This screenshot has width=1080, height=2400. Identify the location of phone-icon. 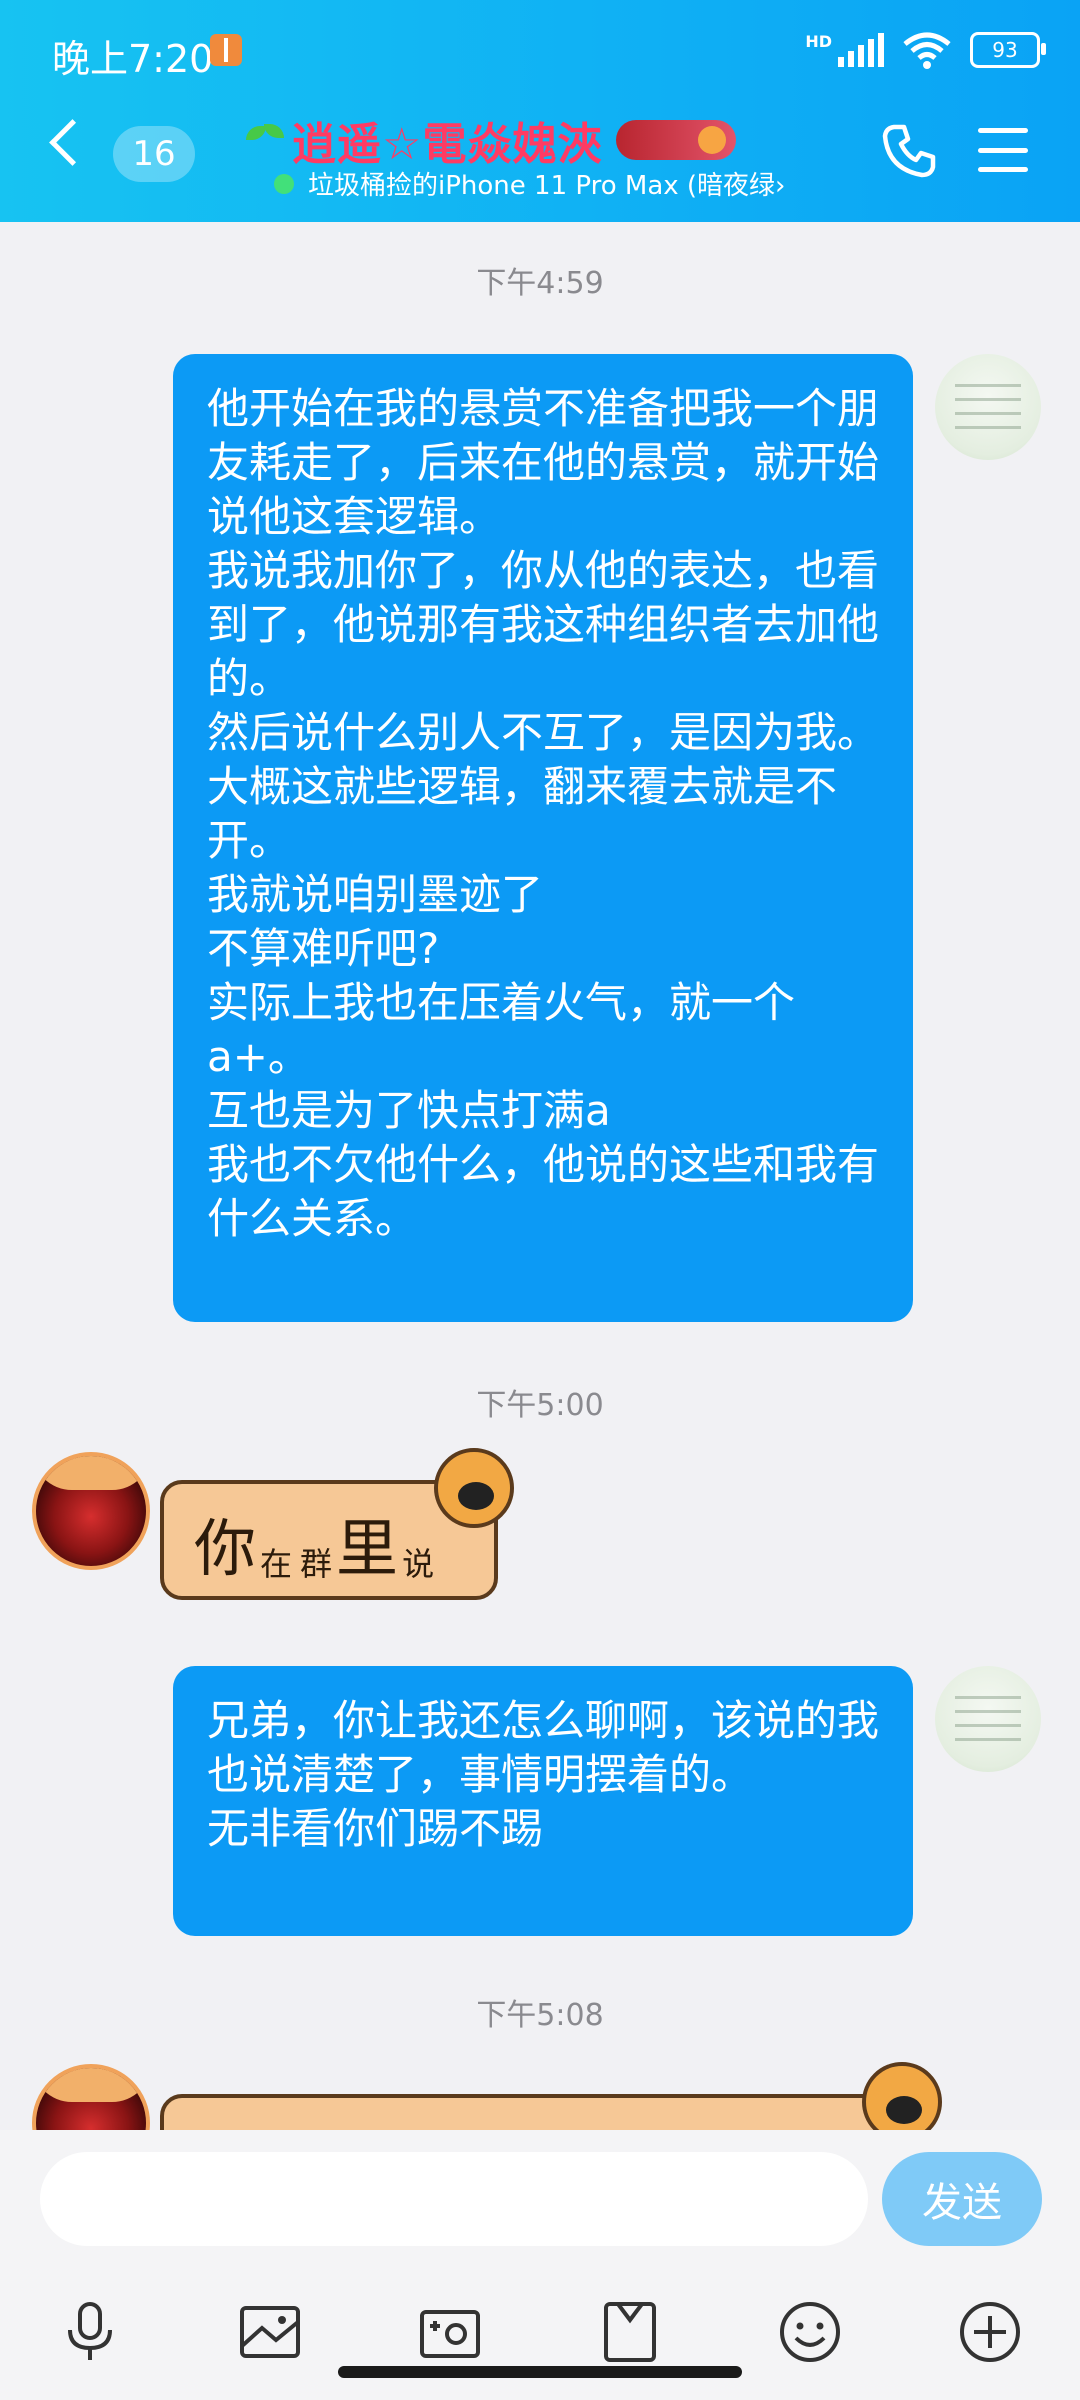
(909, 151).